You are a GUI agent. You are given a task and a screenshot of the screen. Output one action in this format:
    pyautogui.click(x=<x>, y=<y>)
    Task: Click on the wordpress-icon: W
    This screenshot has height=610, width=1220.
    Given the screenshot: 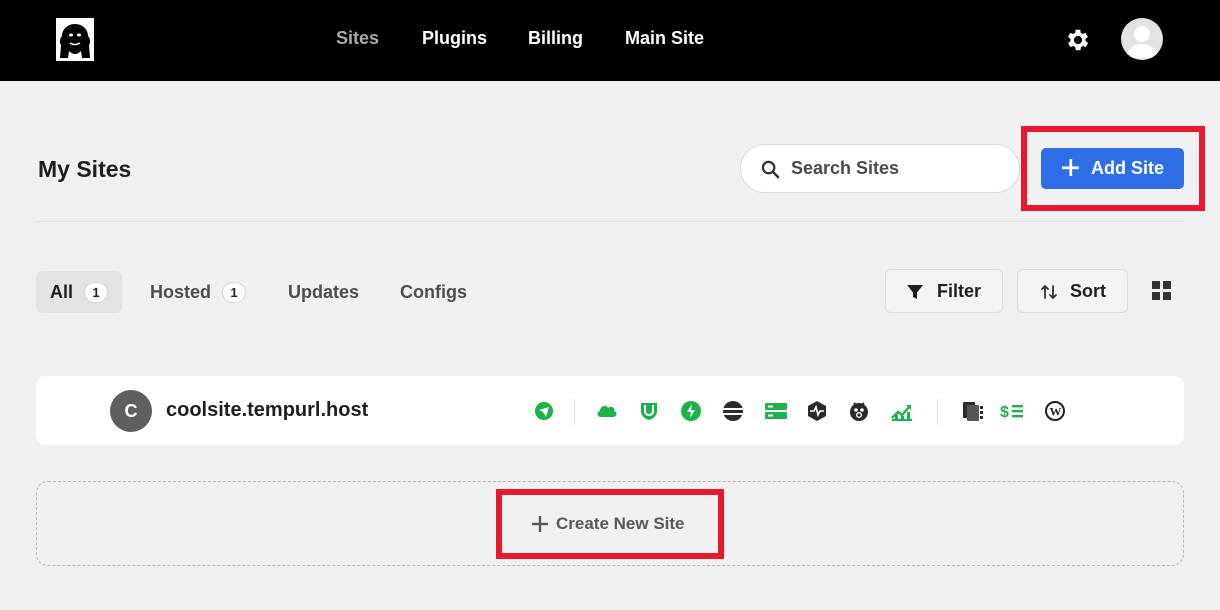 What is the action you would take?
    pyautogui.click(x=1055, y=411)
    